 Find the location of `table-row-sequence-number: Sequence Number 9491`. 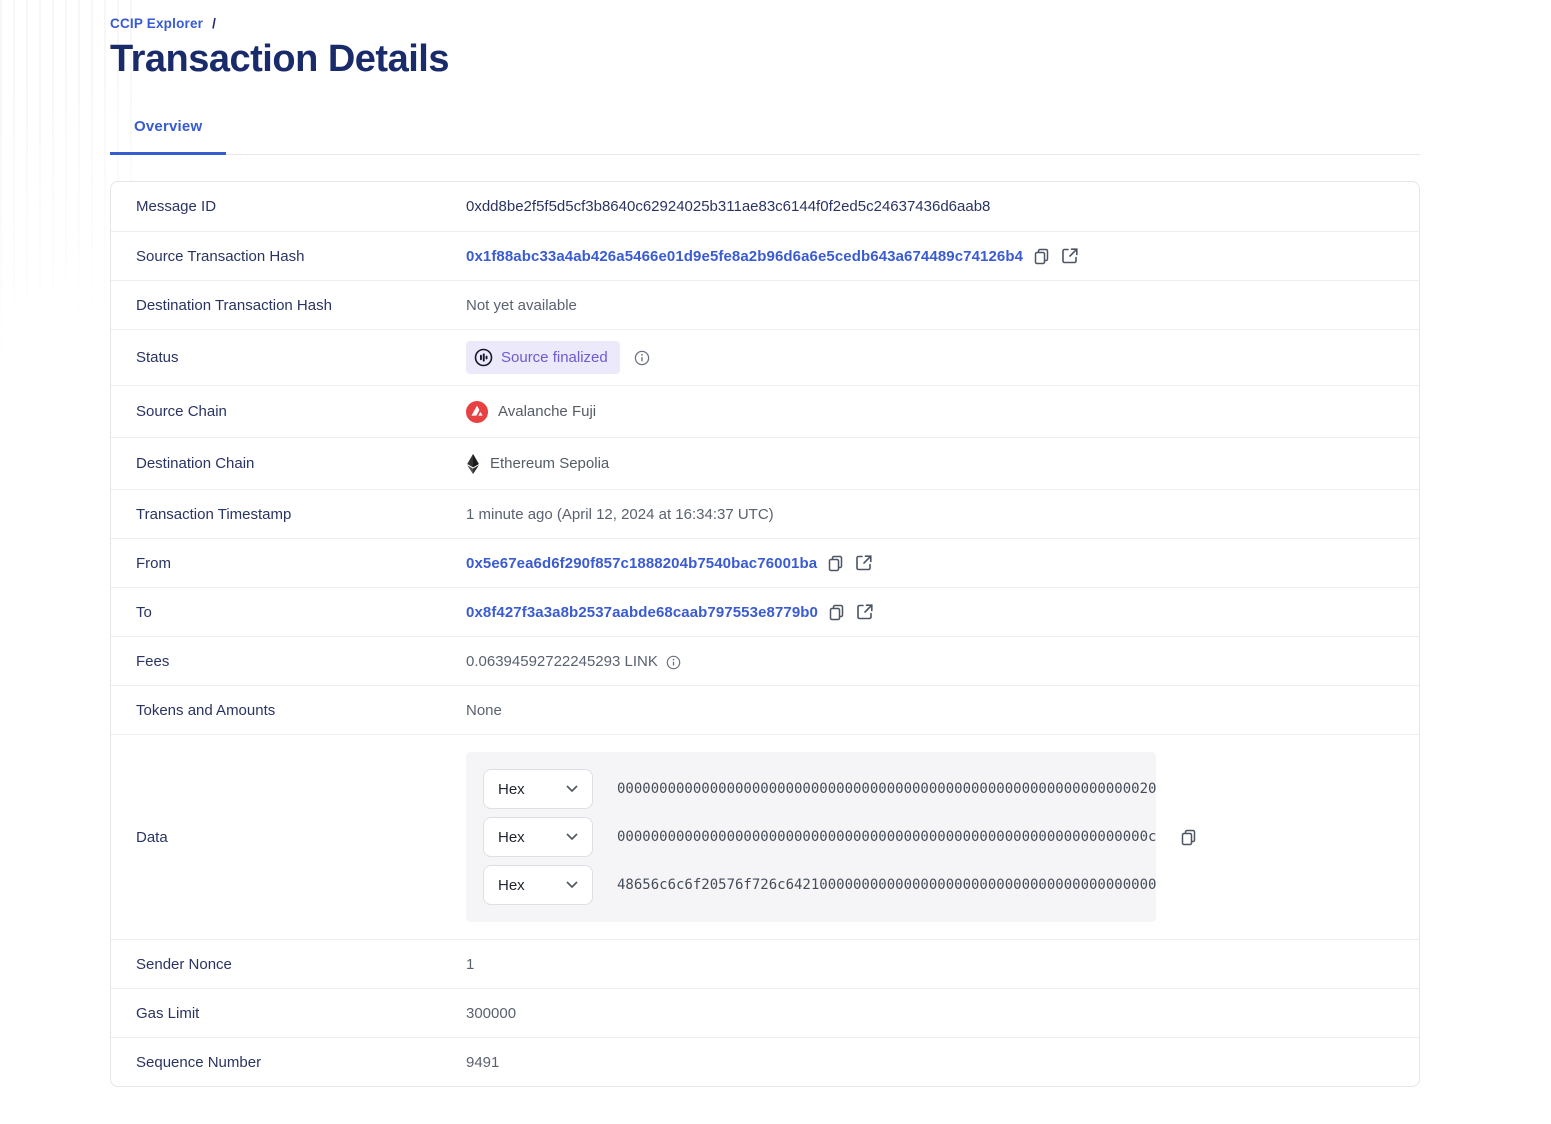

table-row-sequence-number: Sequence Number 9491 is located at coordinates (765, 1061).